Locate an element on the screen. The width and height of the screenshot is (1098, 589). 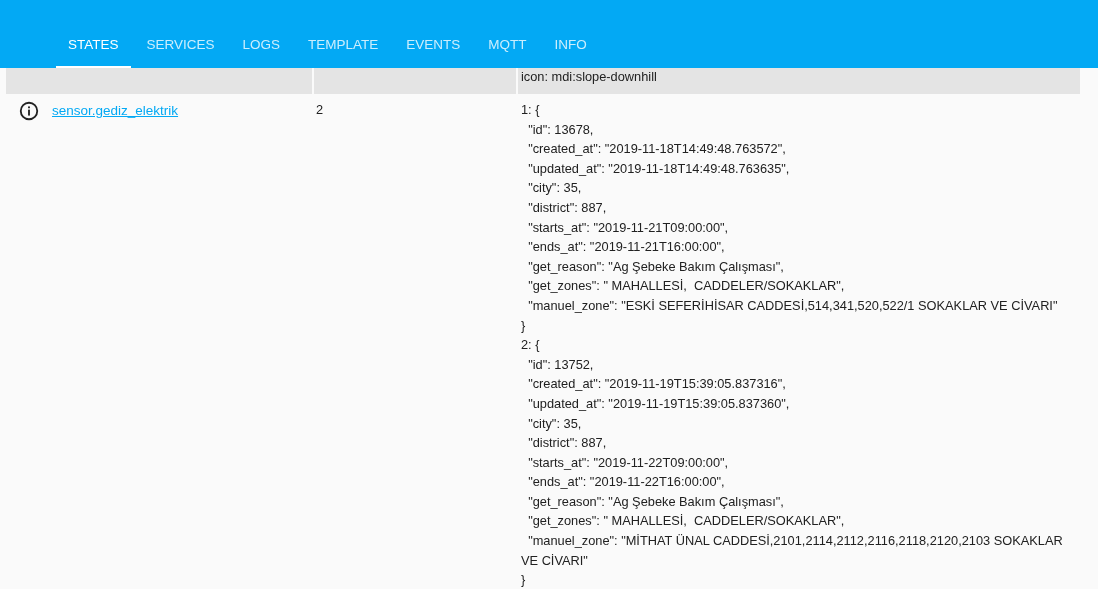
attribute-line: "updated_at": "2019-11-19T15:39:05.837360", is located at coordinates (659, 403).